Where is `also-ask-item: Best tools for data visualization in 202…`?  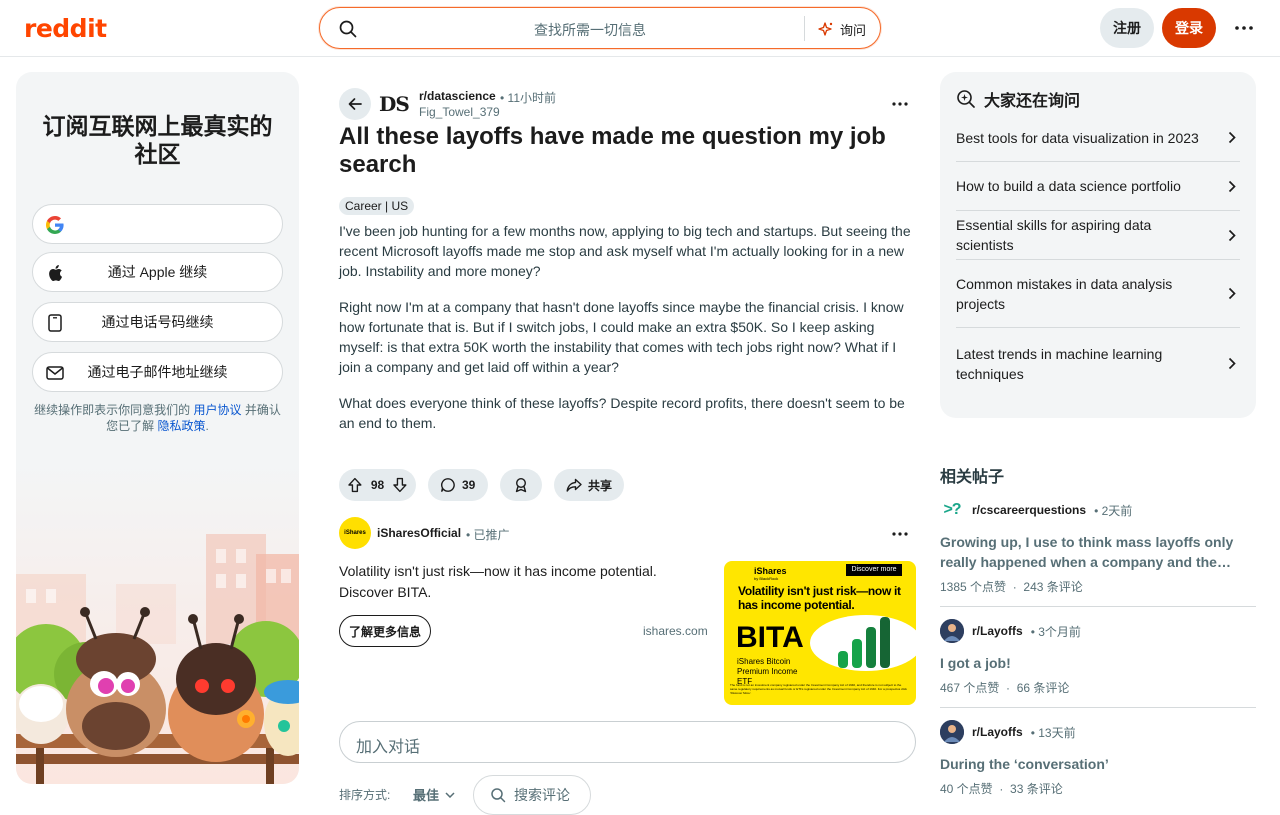
also-ask-item: Best tools for data visualization in 202… is located at coordinates (1098, 138).